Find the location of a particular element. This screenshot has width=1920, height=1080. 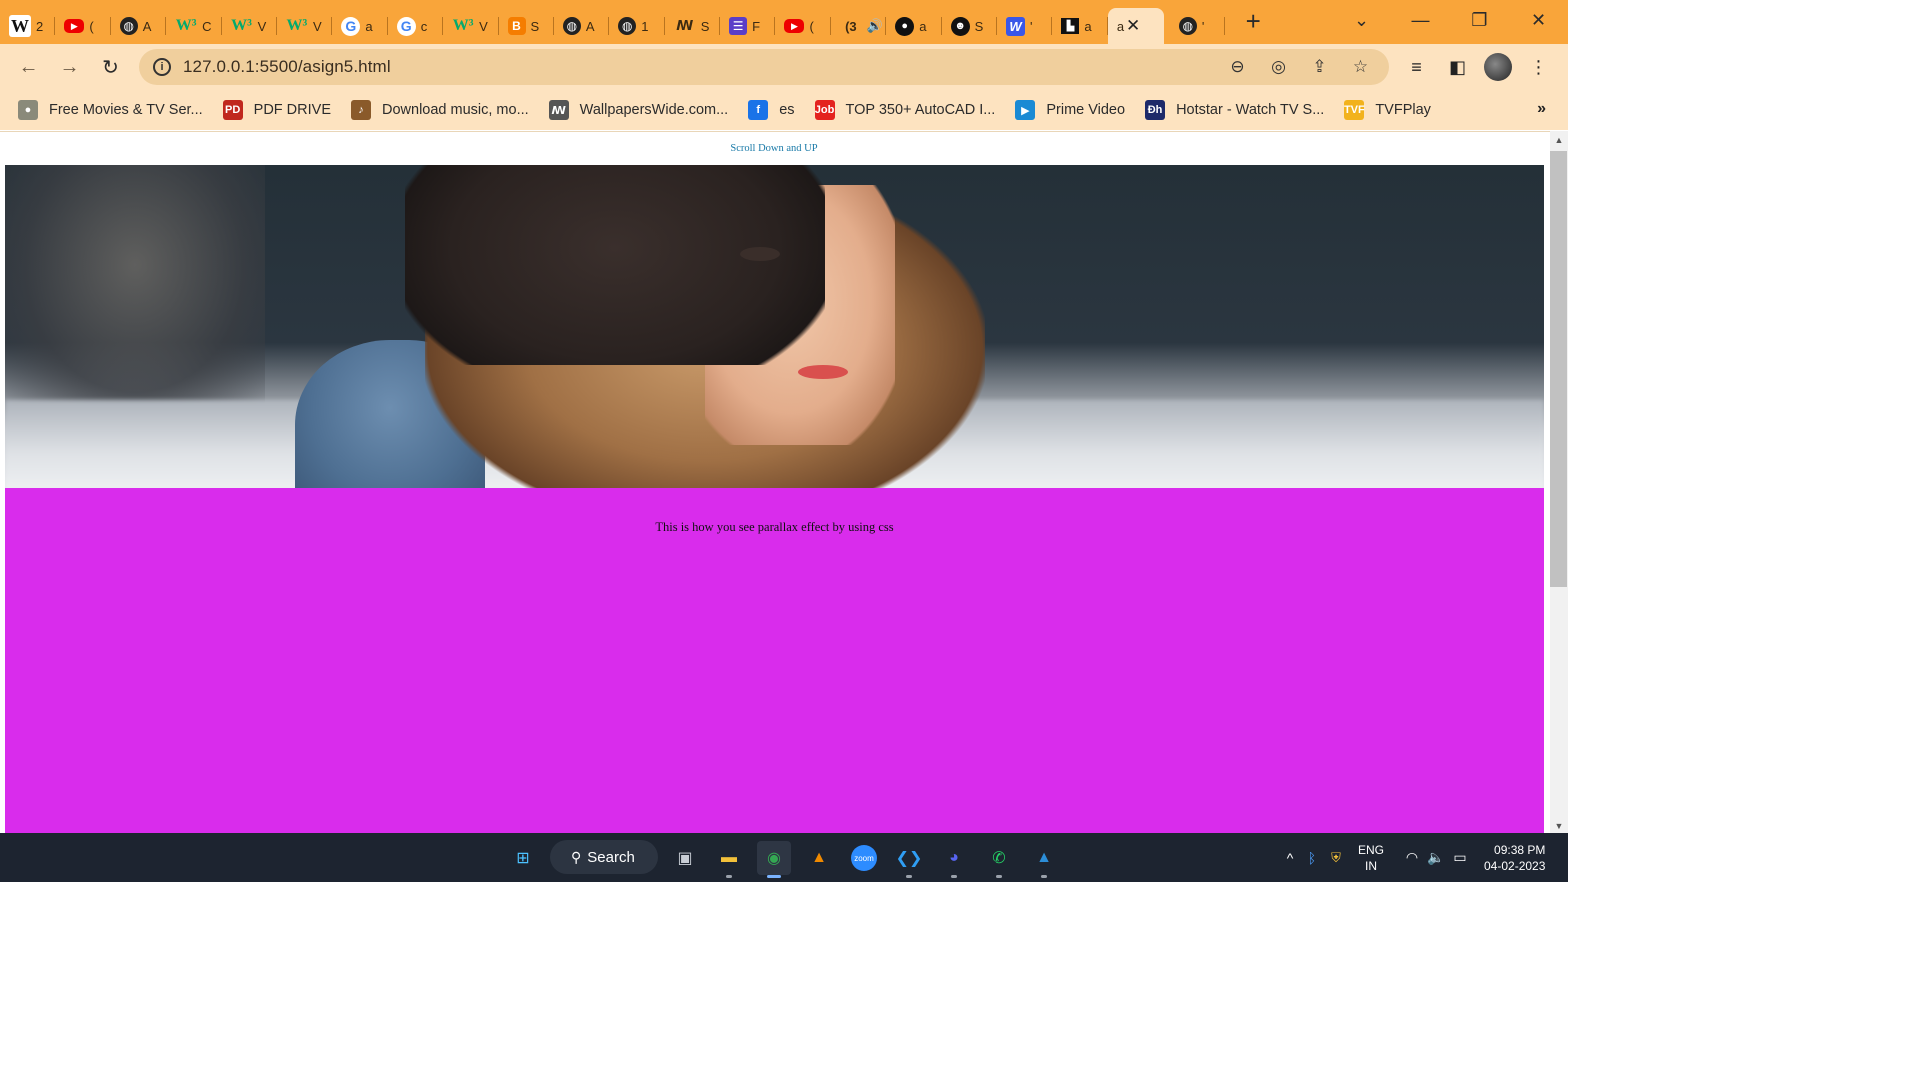

bluetooth-icon: ᛒ is located at coordinates (1312, 858).